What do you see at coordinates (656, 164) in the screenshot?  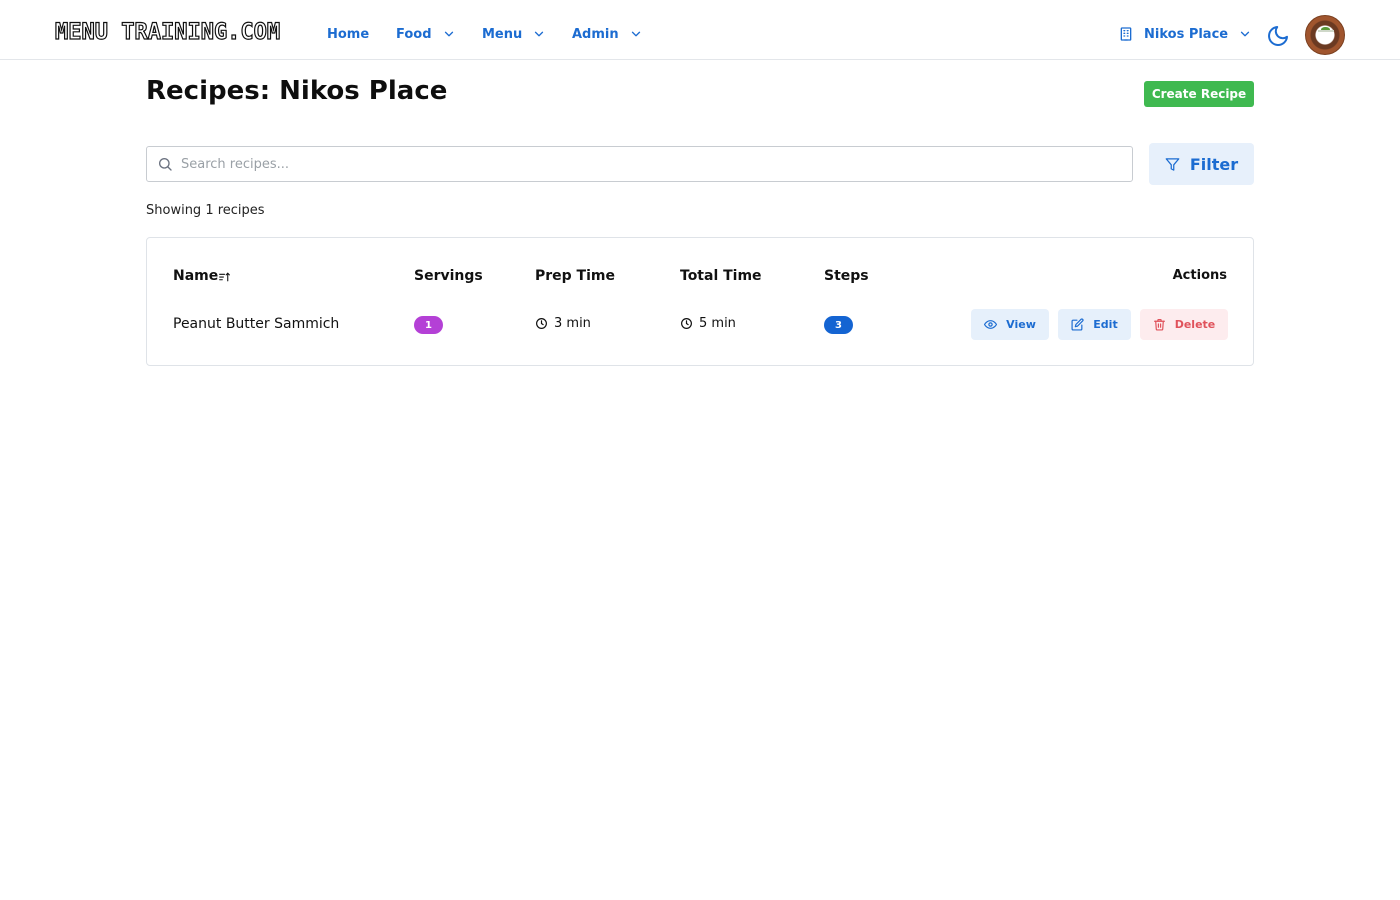 I see `search-input` at bounding box center [656, 164].